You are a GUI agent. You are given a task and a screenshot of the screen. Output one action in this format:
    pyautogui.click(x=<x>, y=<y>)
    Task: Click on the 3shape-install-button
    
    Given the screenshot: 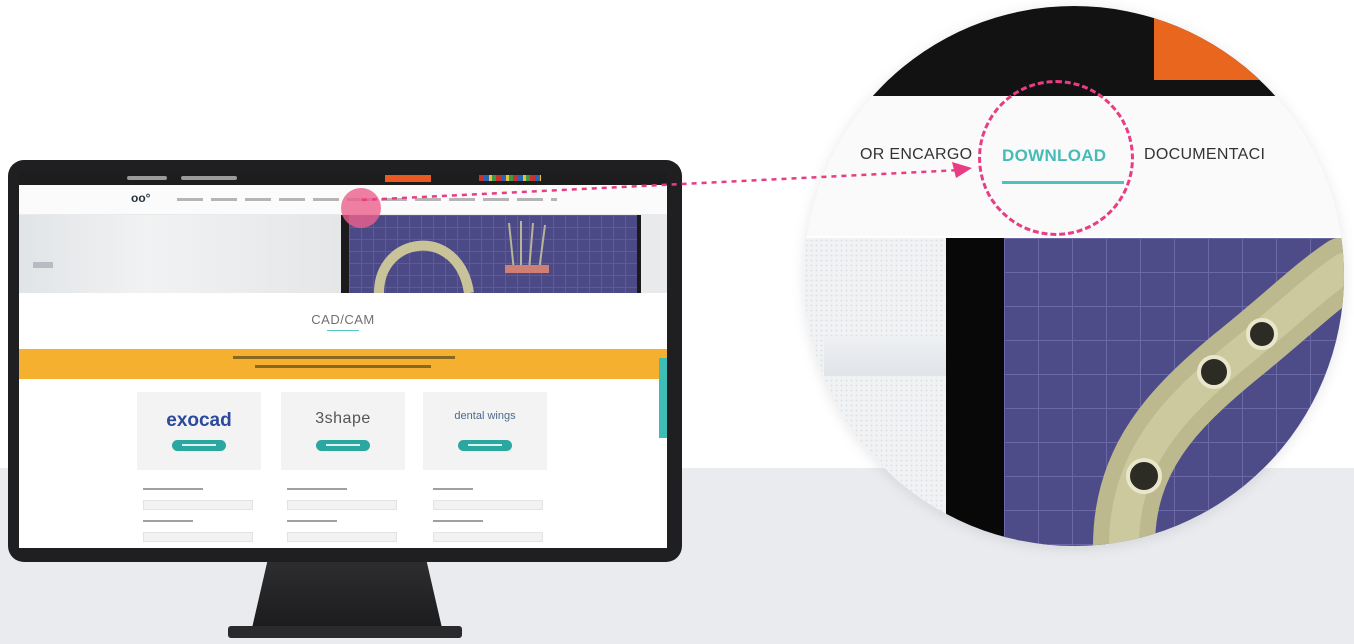 What is the action you would take?
    pyautogui.click(x=343, y=445)
    